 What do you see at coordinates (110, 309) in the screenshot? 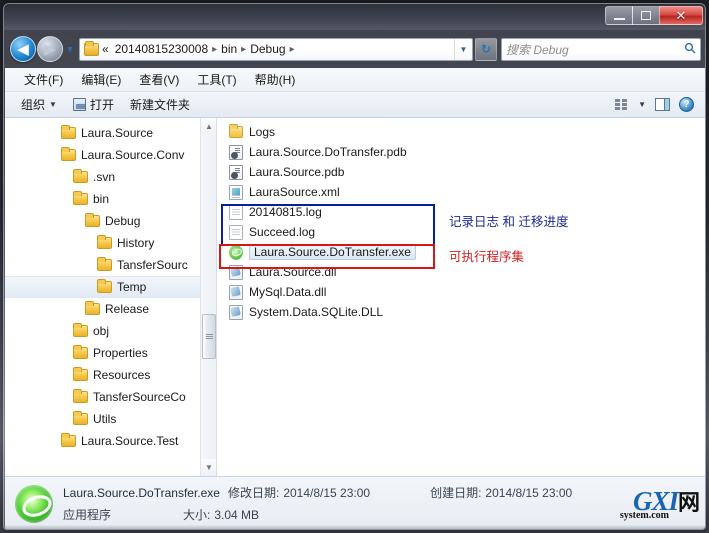
I see `tree-item-release: Release` at bounding box center [110, 309].